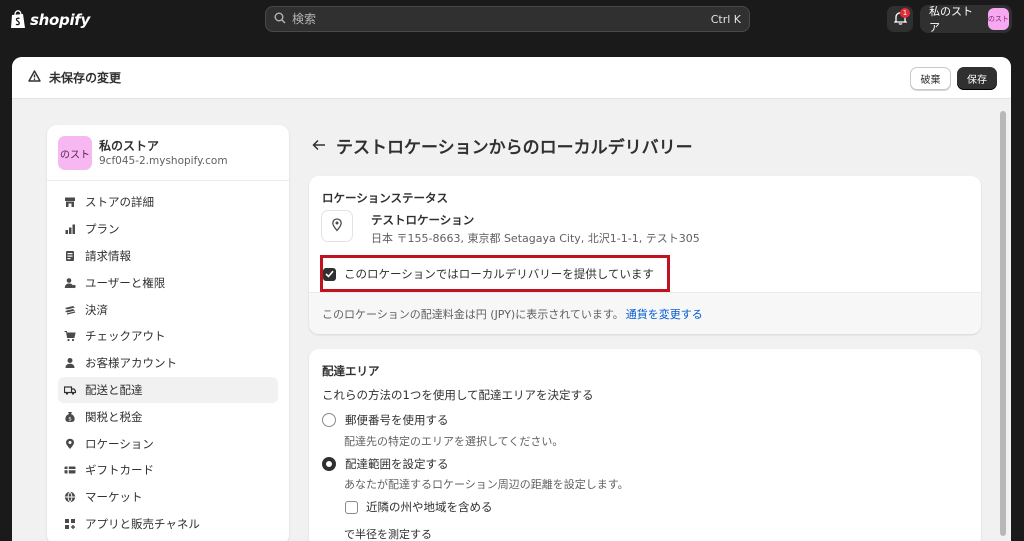 This screenshot has height=541, width=1024. What do you see at coordinates (34, 77) in the screenshot?
I see `warning-icon` at bounding box center [34, 77].